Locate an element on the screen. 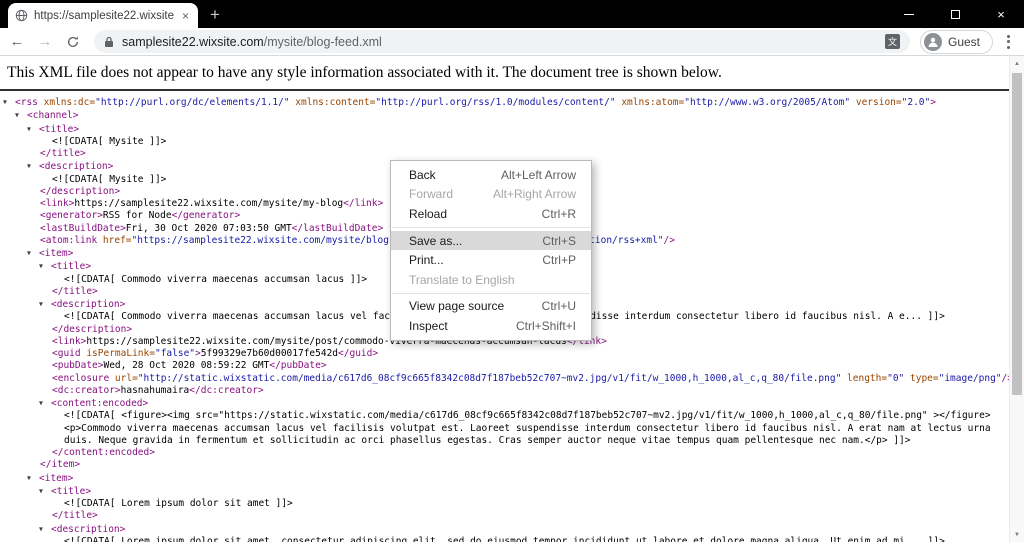  back-button: ← is located at coordinates (17, 42).